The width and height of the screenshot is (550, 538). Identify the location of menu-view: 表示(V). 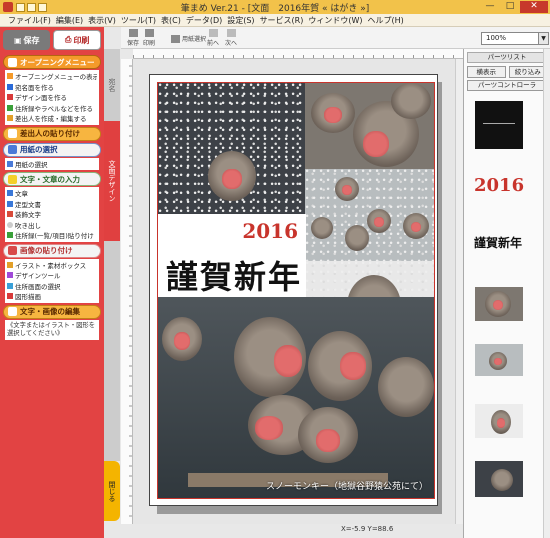
(102, 20).